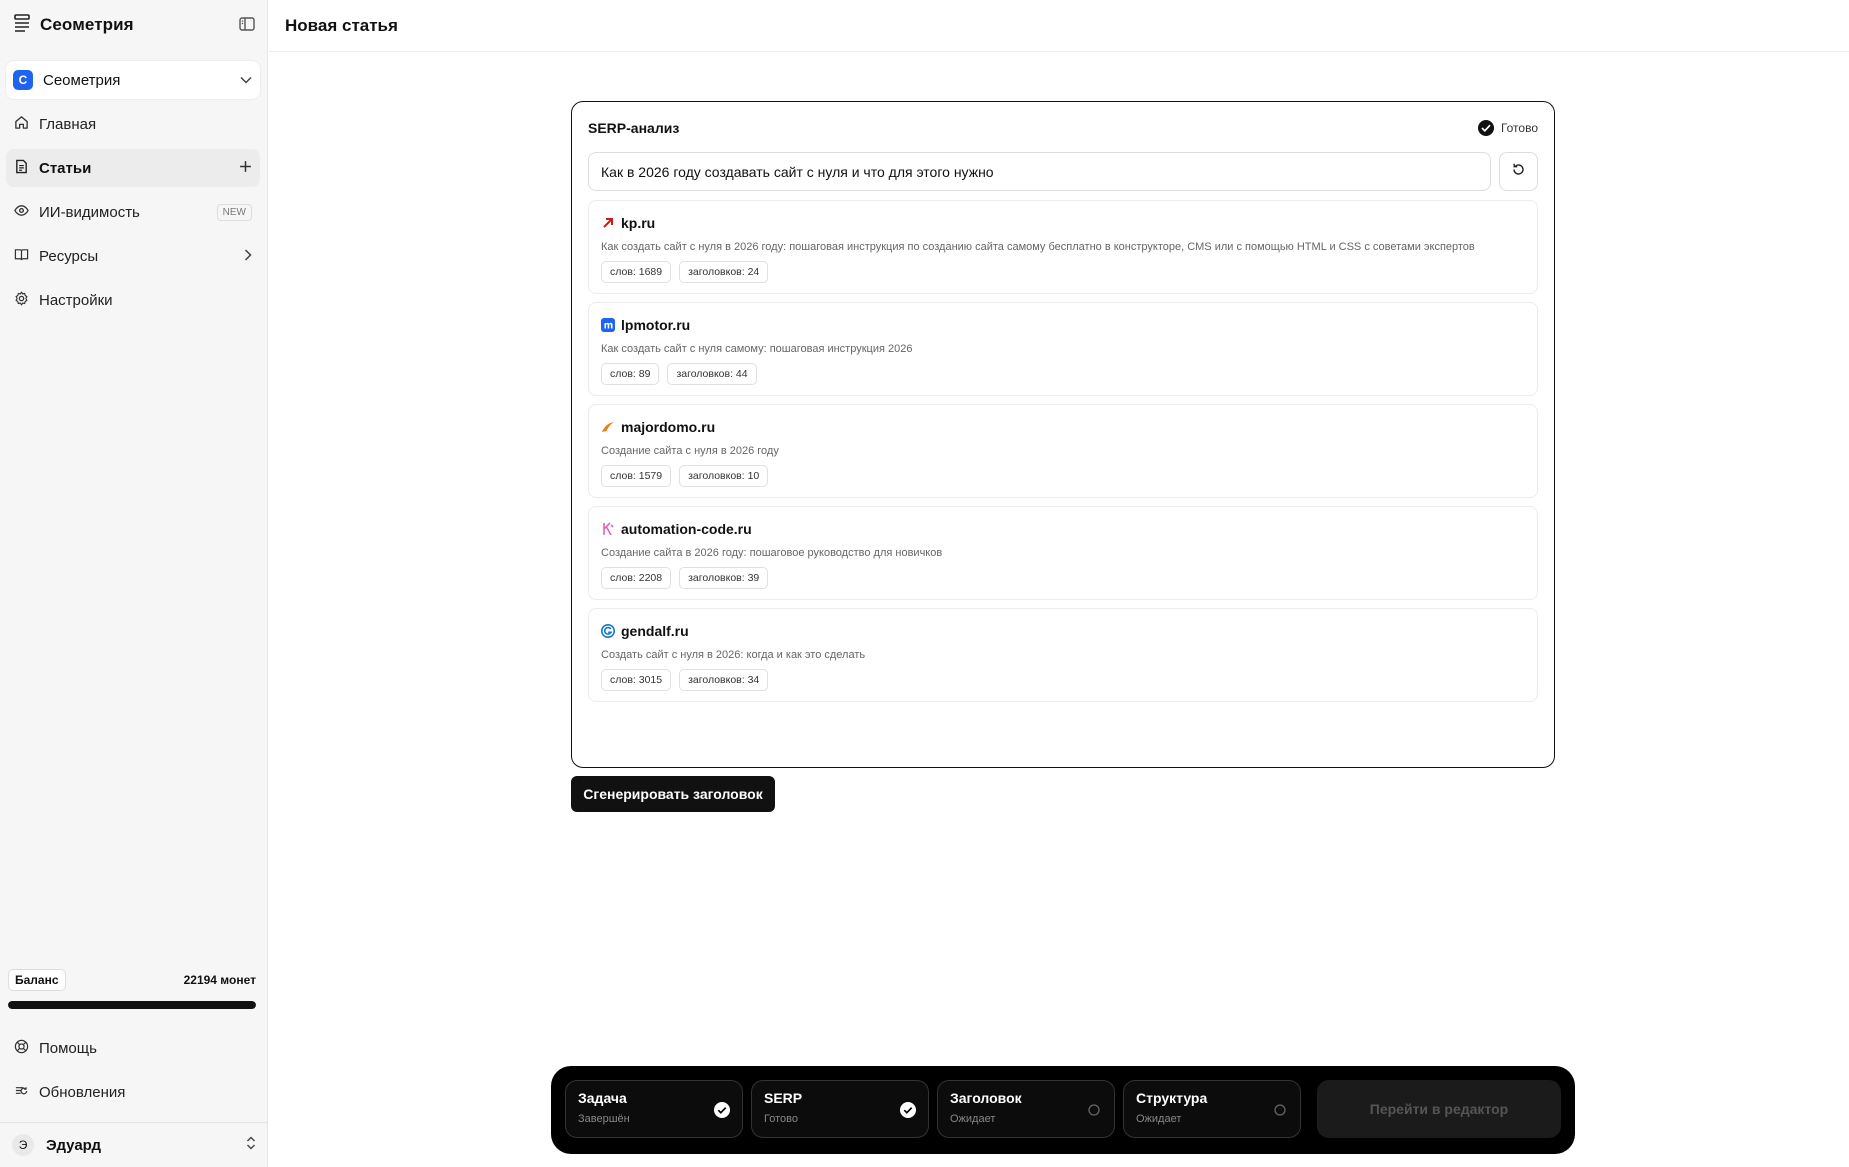 This screenshot has width=1849, height=1167. What do you see at coordinates (724, 680) in the screenshot?
I see `heading-count-chip: заголовков: 34` at bounding box center [724, 680].